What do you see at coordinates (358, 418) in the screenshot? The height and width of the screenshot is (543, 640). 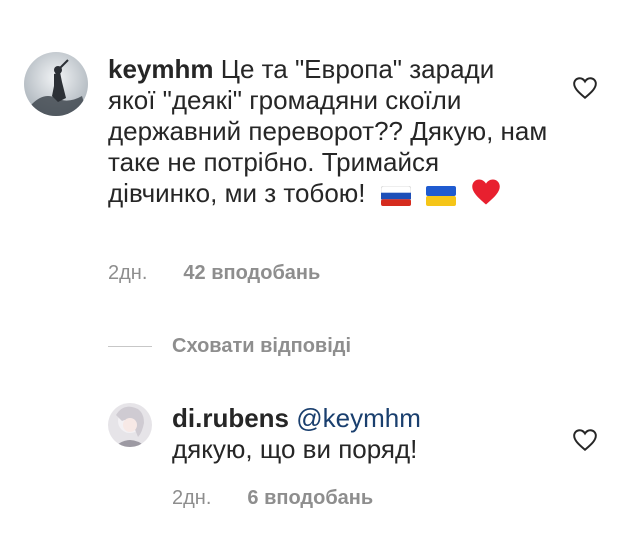 I see `reply-mention: @keymhm` at bounding box center [358, 418].